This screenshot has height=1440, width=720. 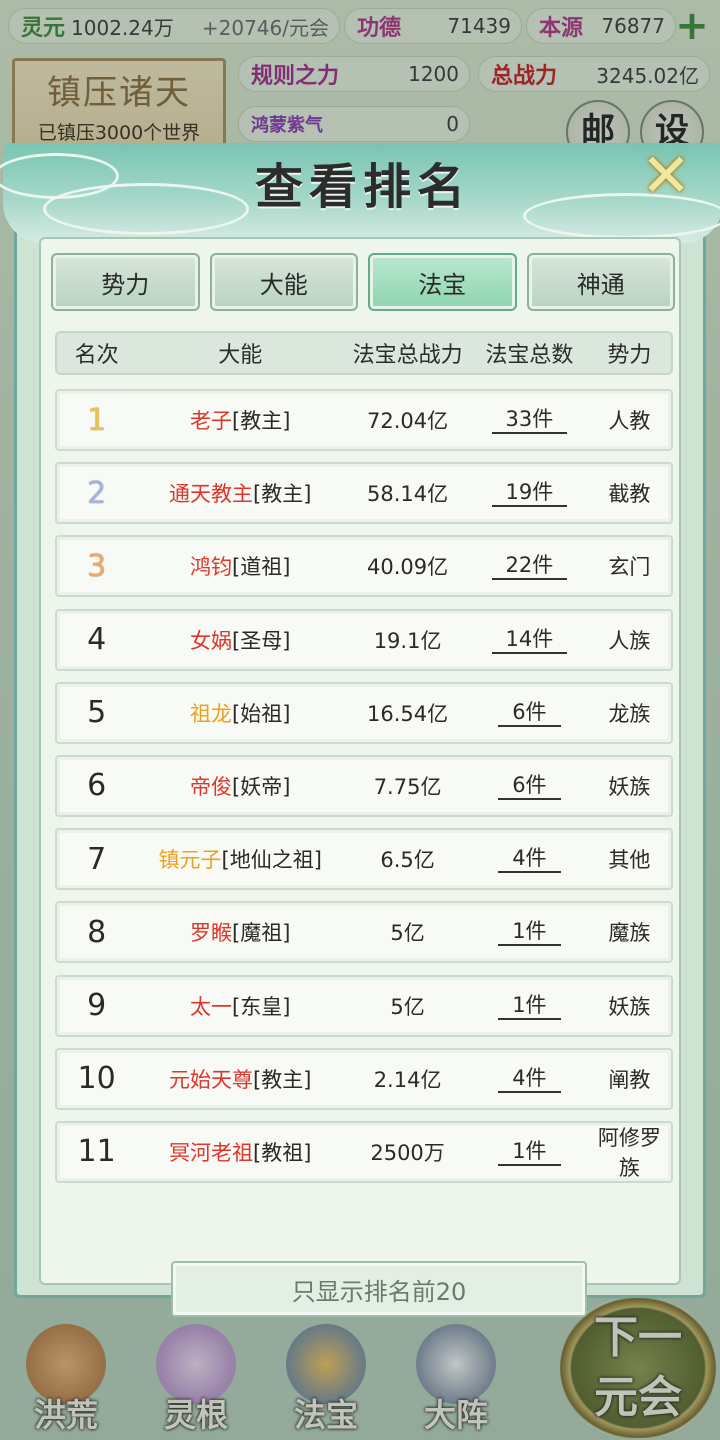 I want to click on row-name: 镇元子, so click(x=190, y=860).